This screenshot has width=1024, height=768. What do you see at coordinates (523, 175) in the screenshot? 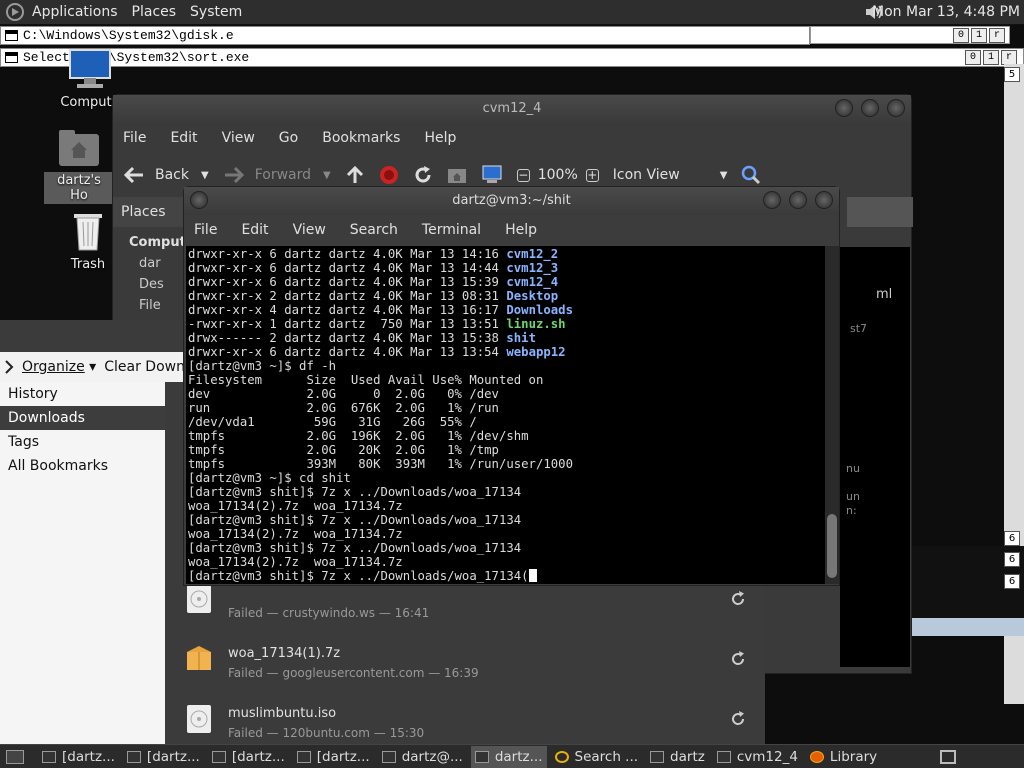
I see `zoom-out-icon: −` at bounding box center [523, 175].